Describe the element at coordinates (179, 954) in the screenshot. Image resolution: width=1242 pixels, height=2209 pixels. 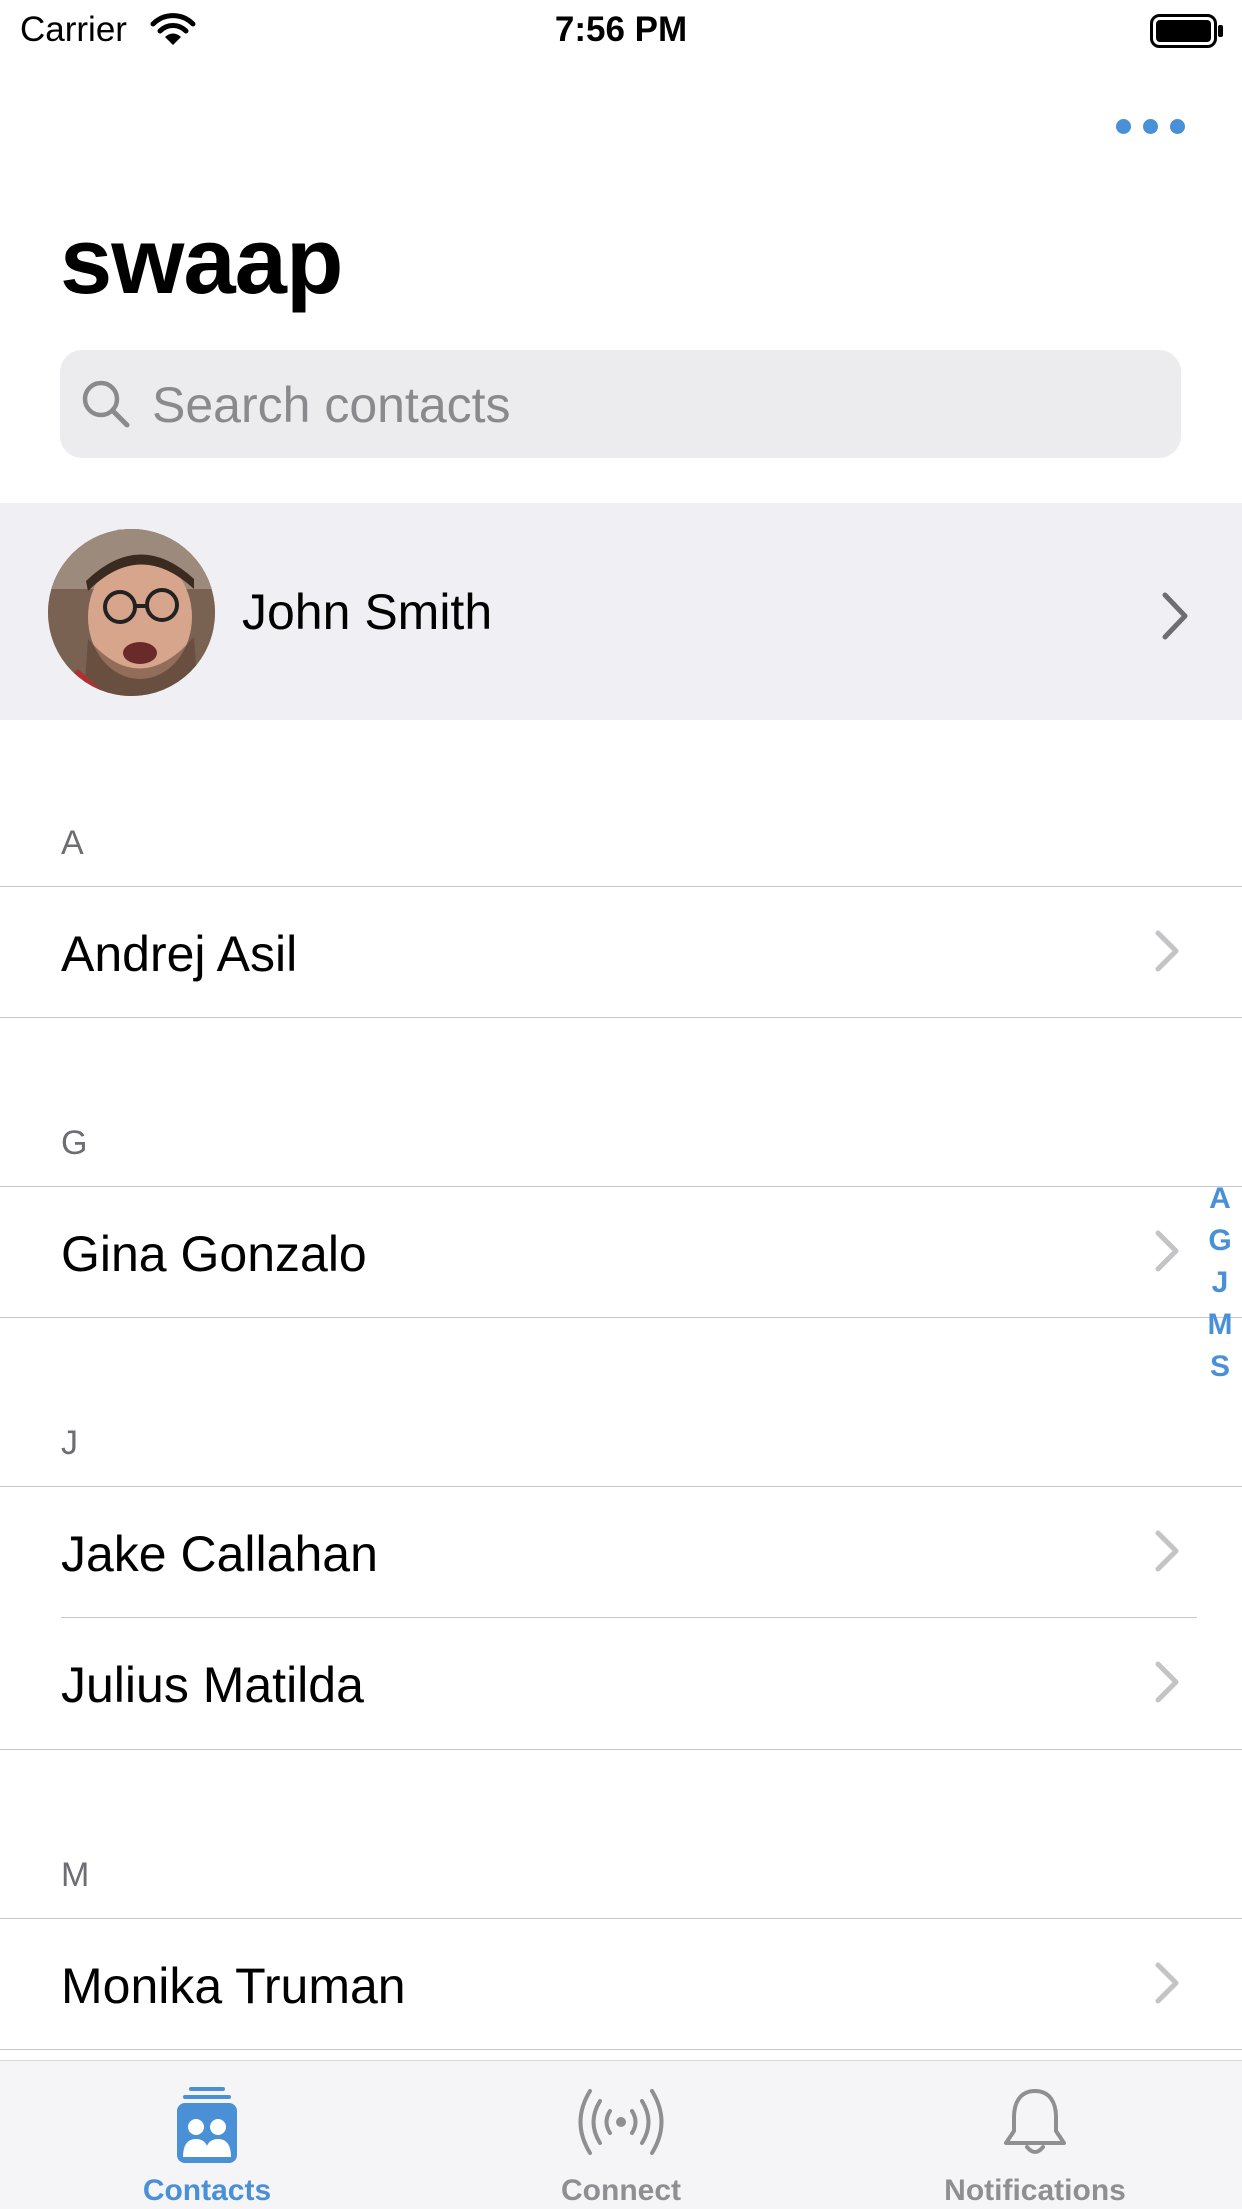
I see `contact-name: Andrej Asil` at that location.